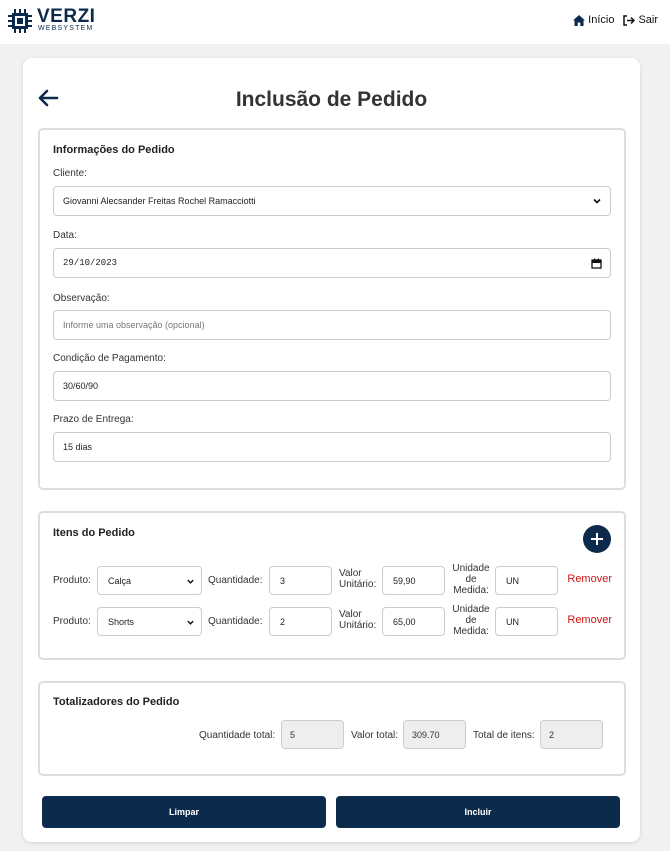 This screenshot has width=670, height=851. Describe the element at coordinates (601, 20) in the screenshot. I see `home-link-label: Início` at that location.